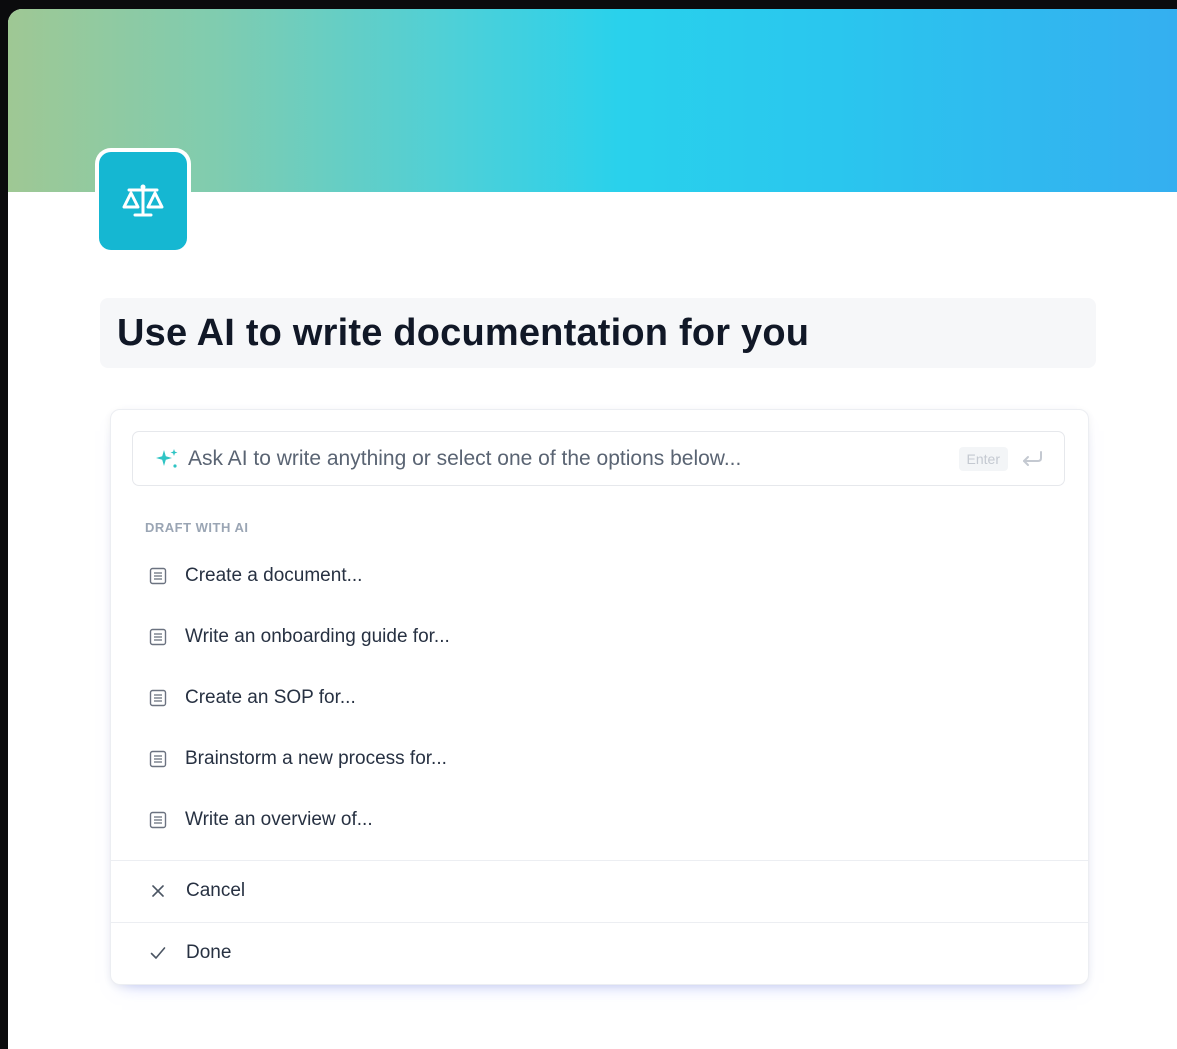  I want to click on done-button: Done, so click(600, 953).